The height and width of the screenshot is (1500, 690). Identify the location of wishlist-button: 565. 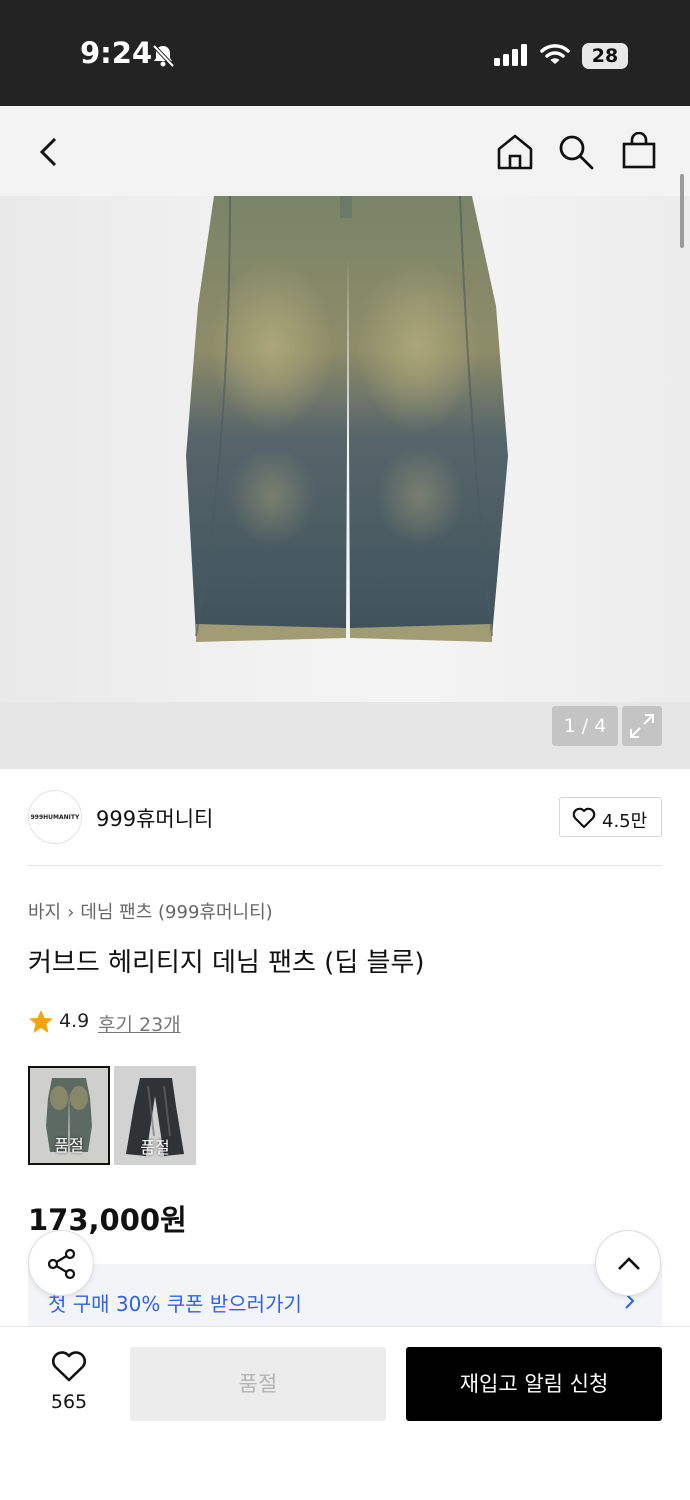
(69, 1385).